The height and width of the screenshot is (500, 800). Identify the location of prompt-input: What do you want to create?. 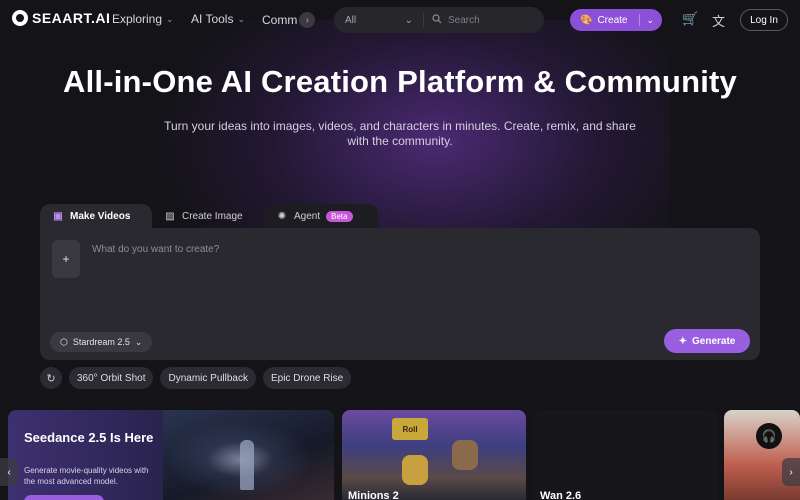
(155, 249).